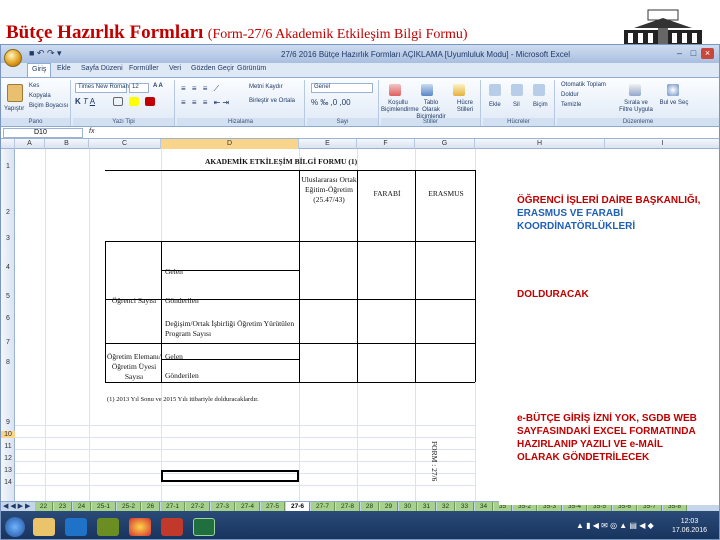 The image size is (720, 540). I want to click on sheet-tab: 31, so click(427, 506).